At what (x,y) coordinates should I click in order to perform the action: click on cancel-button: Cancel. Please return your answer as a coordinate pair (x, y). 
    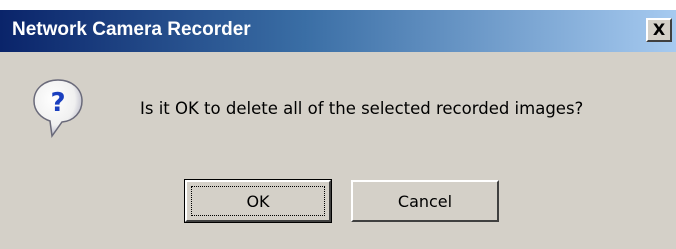
    Looking at the image, I should click on (425, 201).